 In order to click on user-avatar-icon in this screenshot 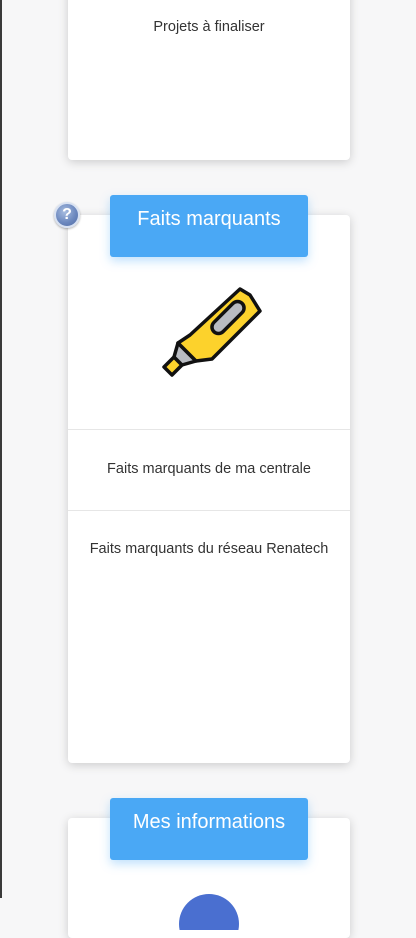, I will do `click(209, 912)`.